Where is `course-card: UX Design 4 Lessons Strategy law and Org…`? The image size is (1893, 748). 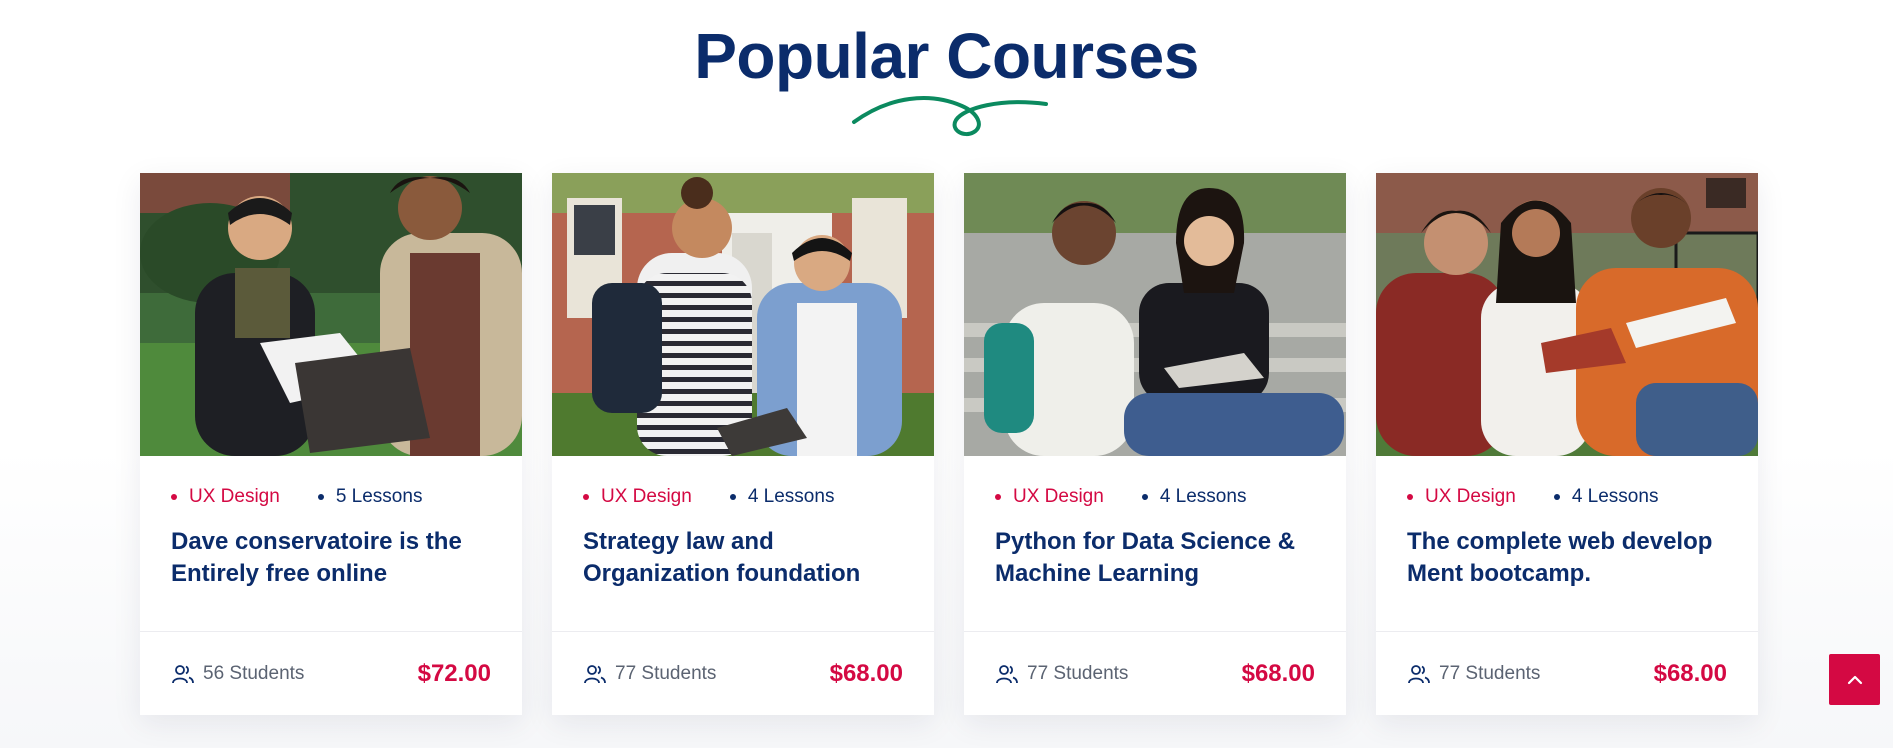 course-card: UX Design 4 Lessons Strategy law and Org… is located at coordinates (743, 444).